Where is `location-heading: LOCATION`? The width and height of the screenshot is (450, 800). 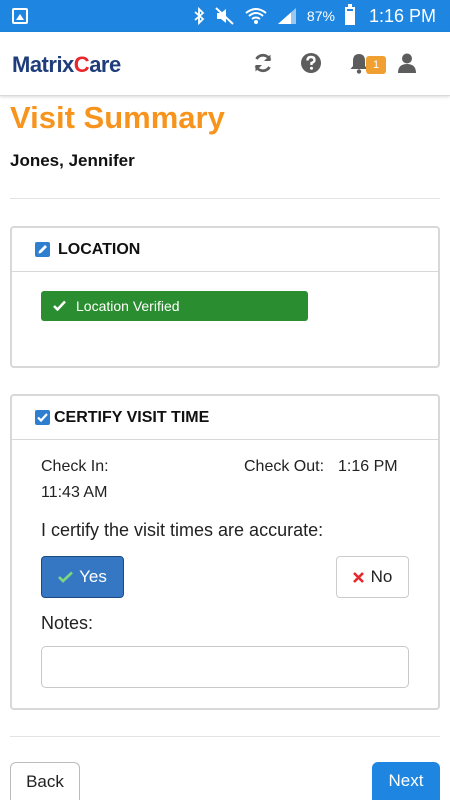
location-heading: LOCATION is located at coordinates (99, 249).